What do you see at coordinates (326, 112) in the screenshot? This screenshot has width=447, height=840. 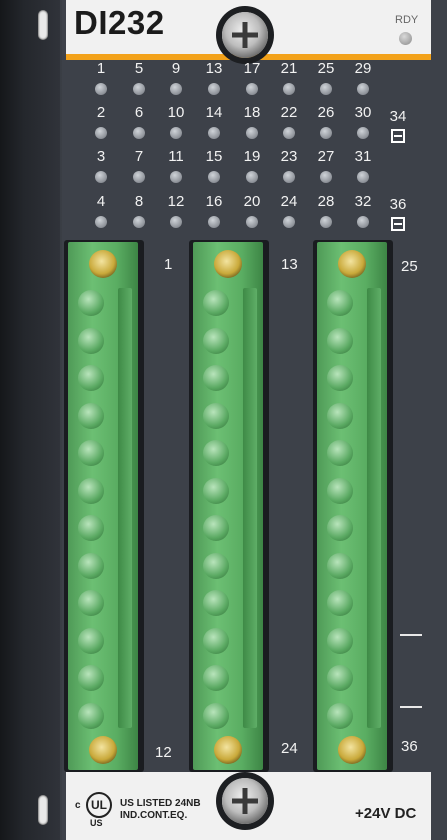 I see `channel-led-label: 26` at bounding box center [326, 112].